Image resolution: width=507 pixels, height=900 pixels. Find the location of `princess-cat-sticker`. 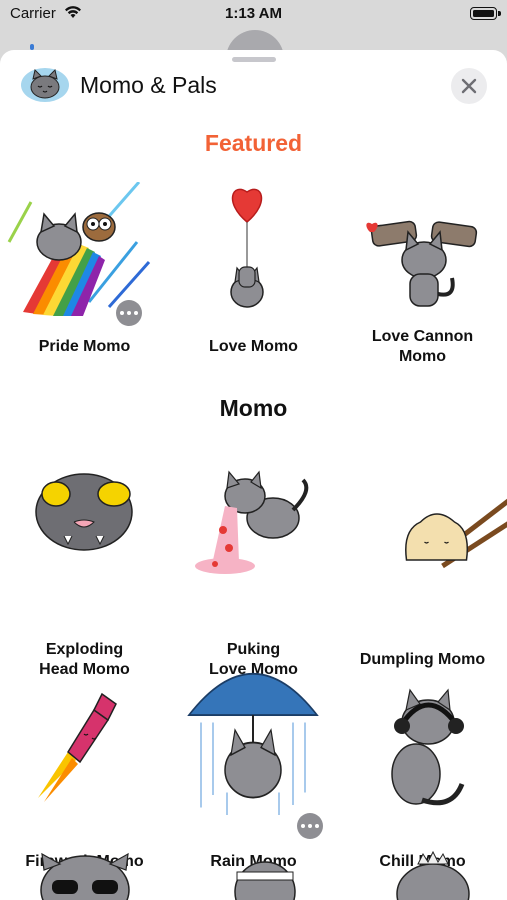

princess-cat-sticker is located at coordinates (433, 875).